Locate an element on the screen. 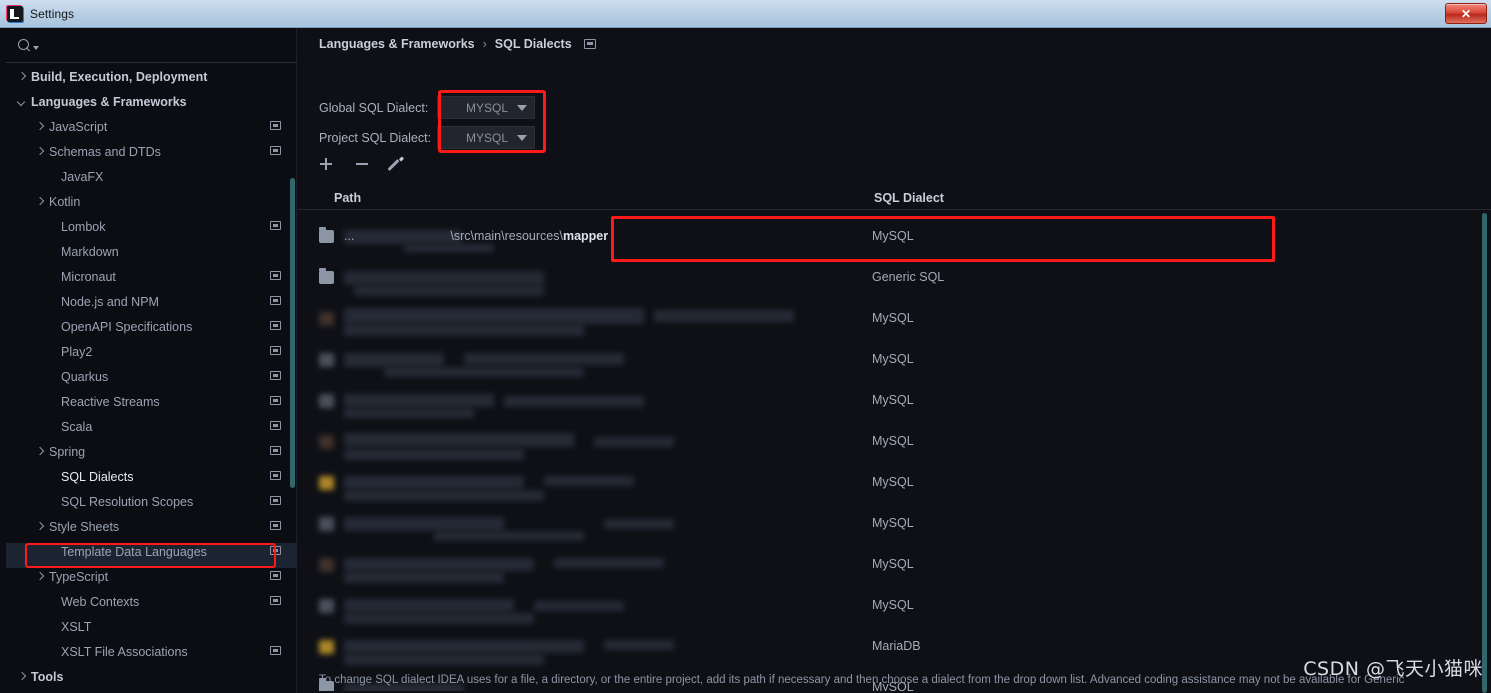 Image resolution: width=1491 pixels, height=693 pixels. breadcrumb-parent: Languages & Frameworks is located at coordinates (397, 44).